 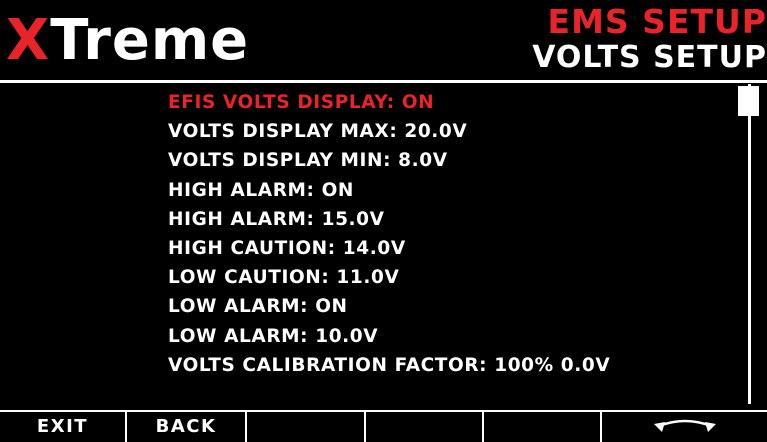 I want to click on logo-accent: X, so click(x=28, y=40).